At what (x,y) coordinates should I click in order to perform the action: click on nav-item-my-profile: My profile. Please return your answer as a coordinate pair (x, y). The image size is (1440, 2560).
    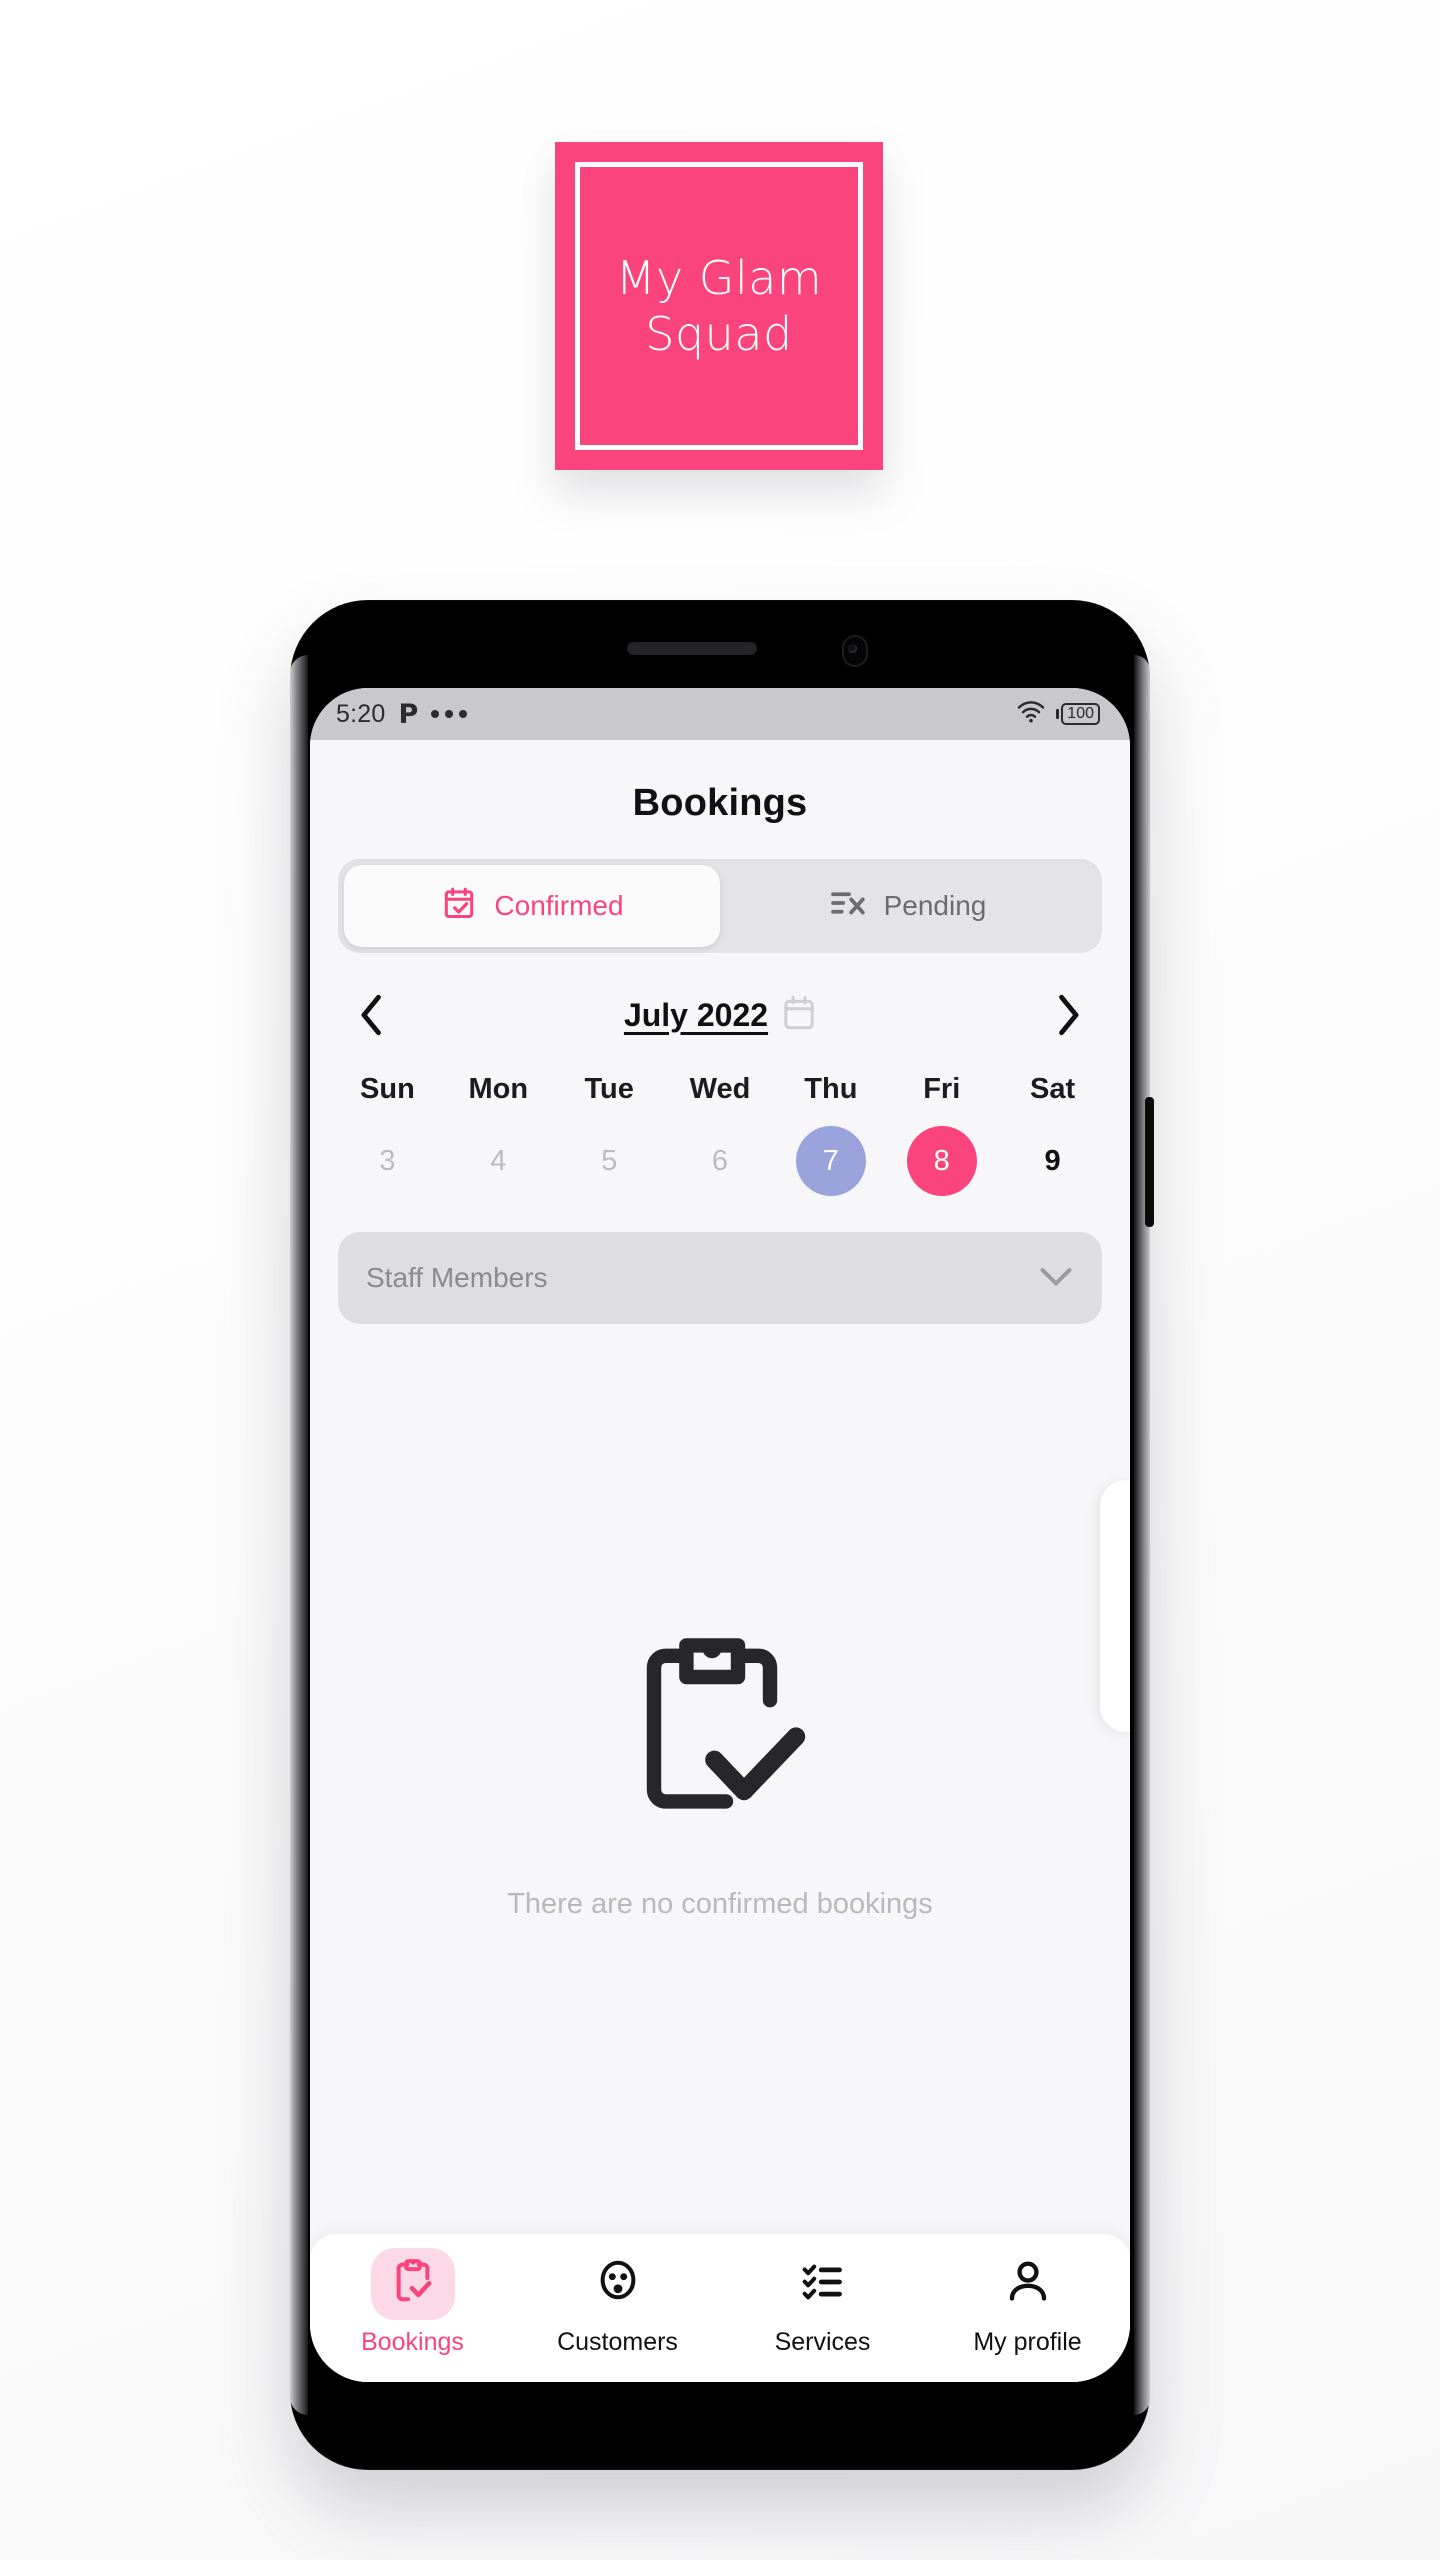
    Looking at the image, I should click on (1027, 2302).